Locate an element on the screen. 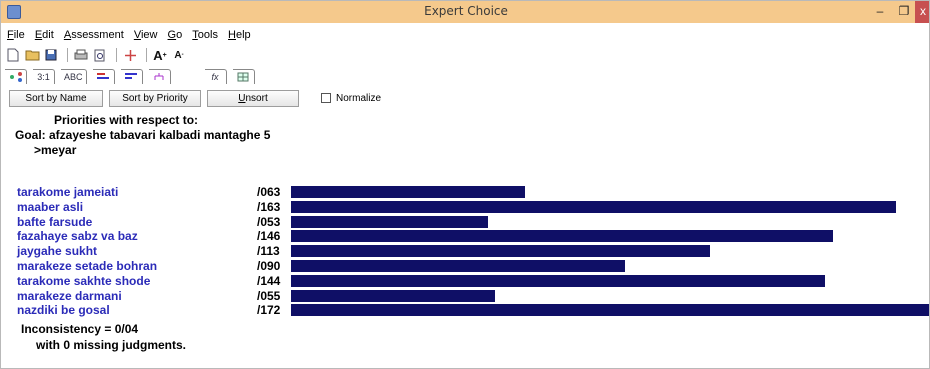  priority-row: marakeze darmani/055 is located at coordinates (465, 296).